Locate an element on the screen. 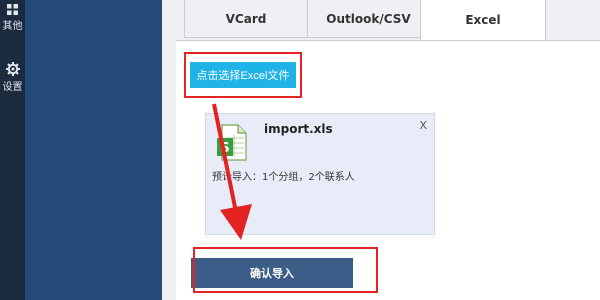  close-icon: X is located at coordinates (423, 125).